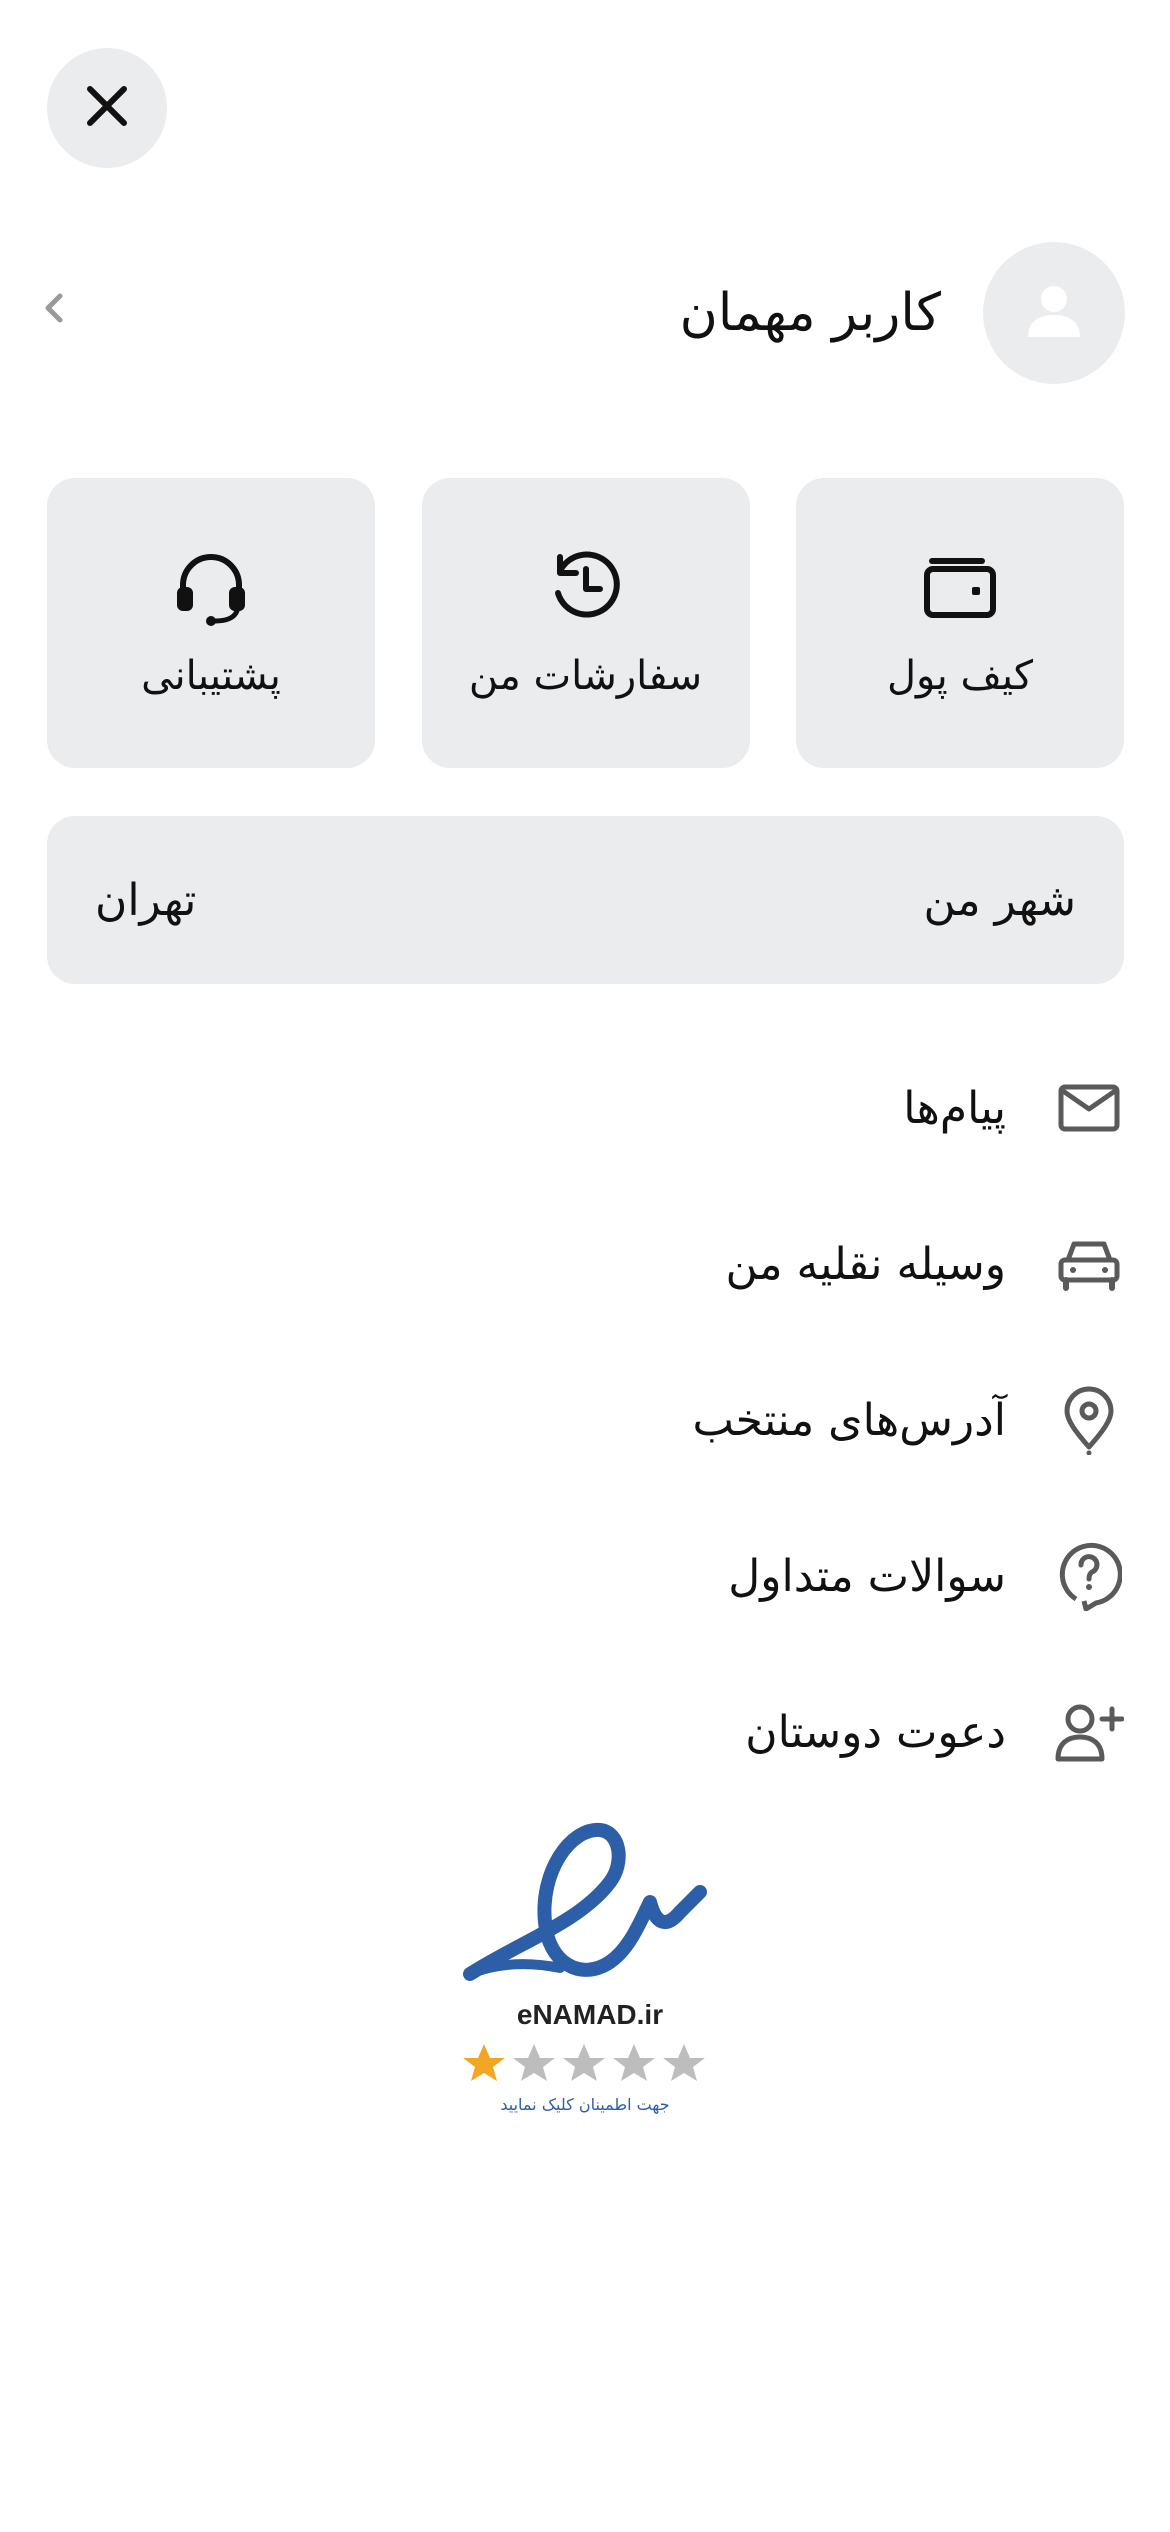  Describe the element at coordinates (875, 1732) in the screenshot. I see `menu-label-invite: دعوت دوستان` at that location.